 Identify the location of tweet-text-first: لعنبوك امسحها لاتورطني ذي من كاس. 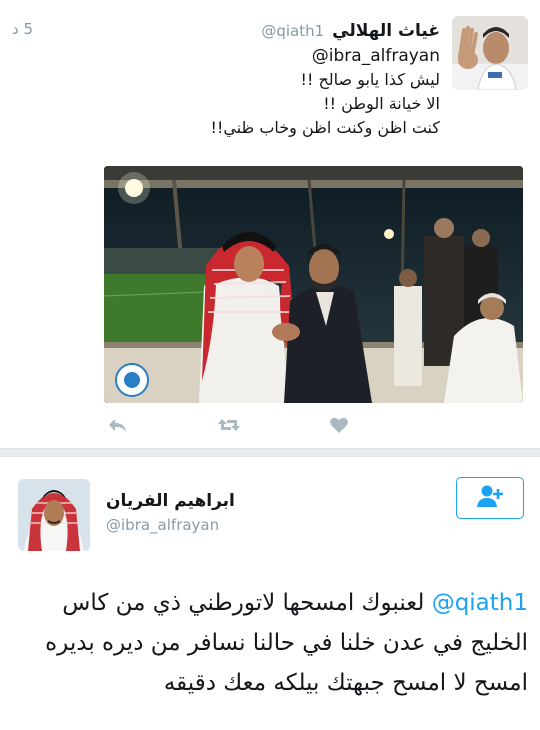
(243, 603).